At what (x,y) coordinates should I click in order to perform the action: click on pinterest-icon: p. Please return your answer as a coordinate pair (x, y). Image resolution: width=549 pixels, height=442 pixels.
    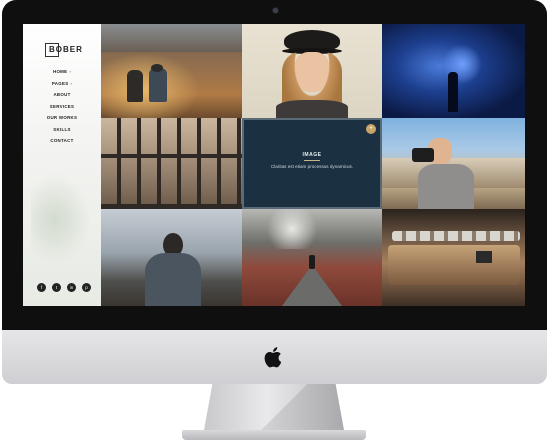
    Looking at the image, I should click on (86, 287).